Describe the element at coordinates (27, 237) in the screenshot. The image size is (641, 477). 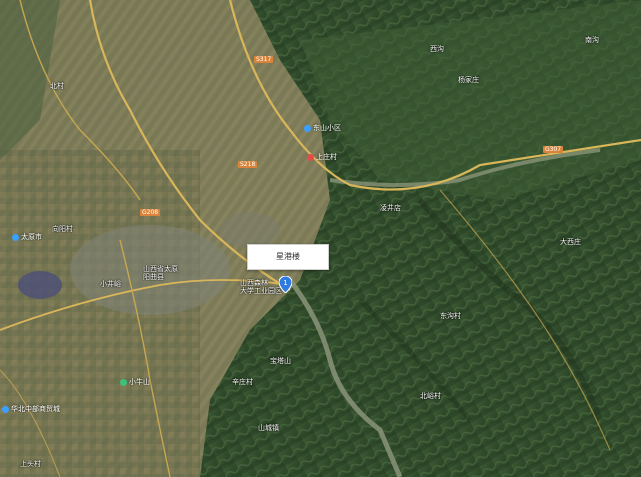
I see `poi-mountain: 太原市` at that location.